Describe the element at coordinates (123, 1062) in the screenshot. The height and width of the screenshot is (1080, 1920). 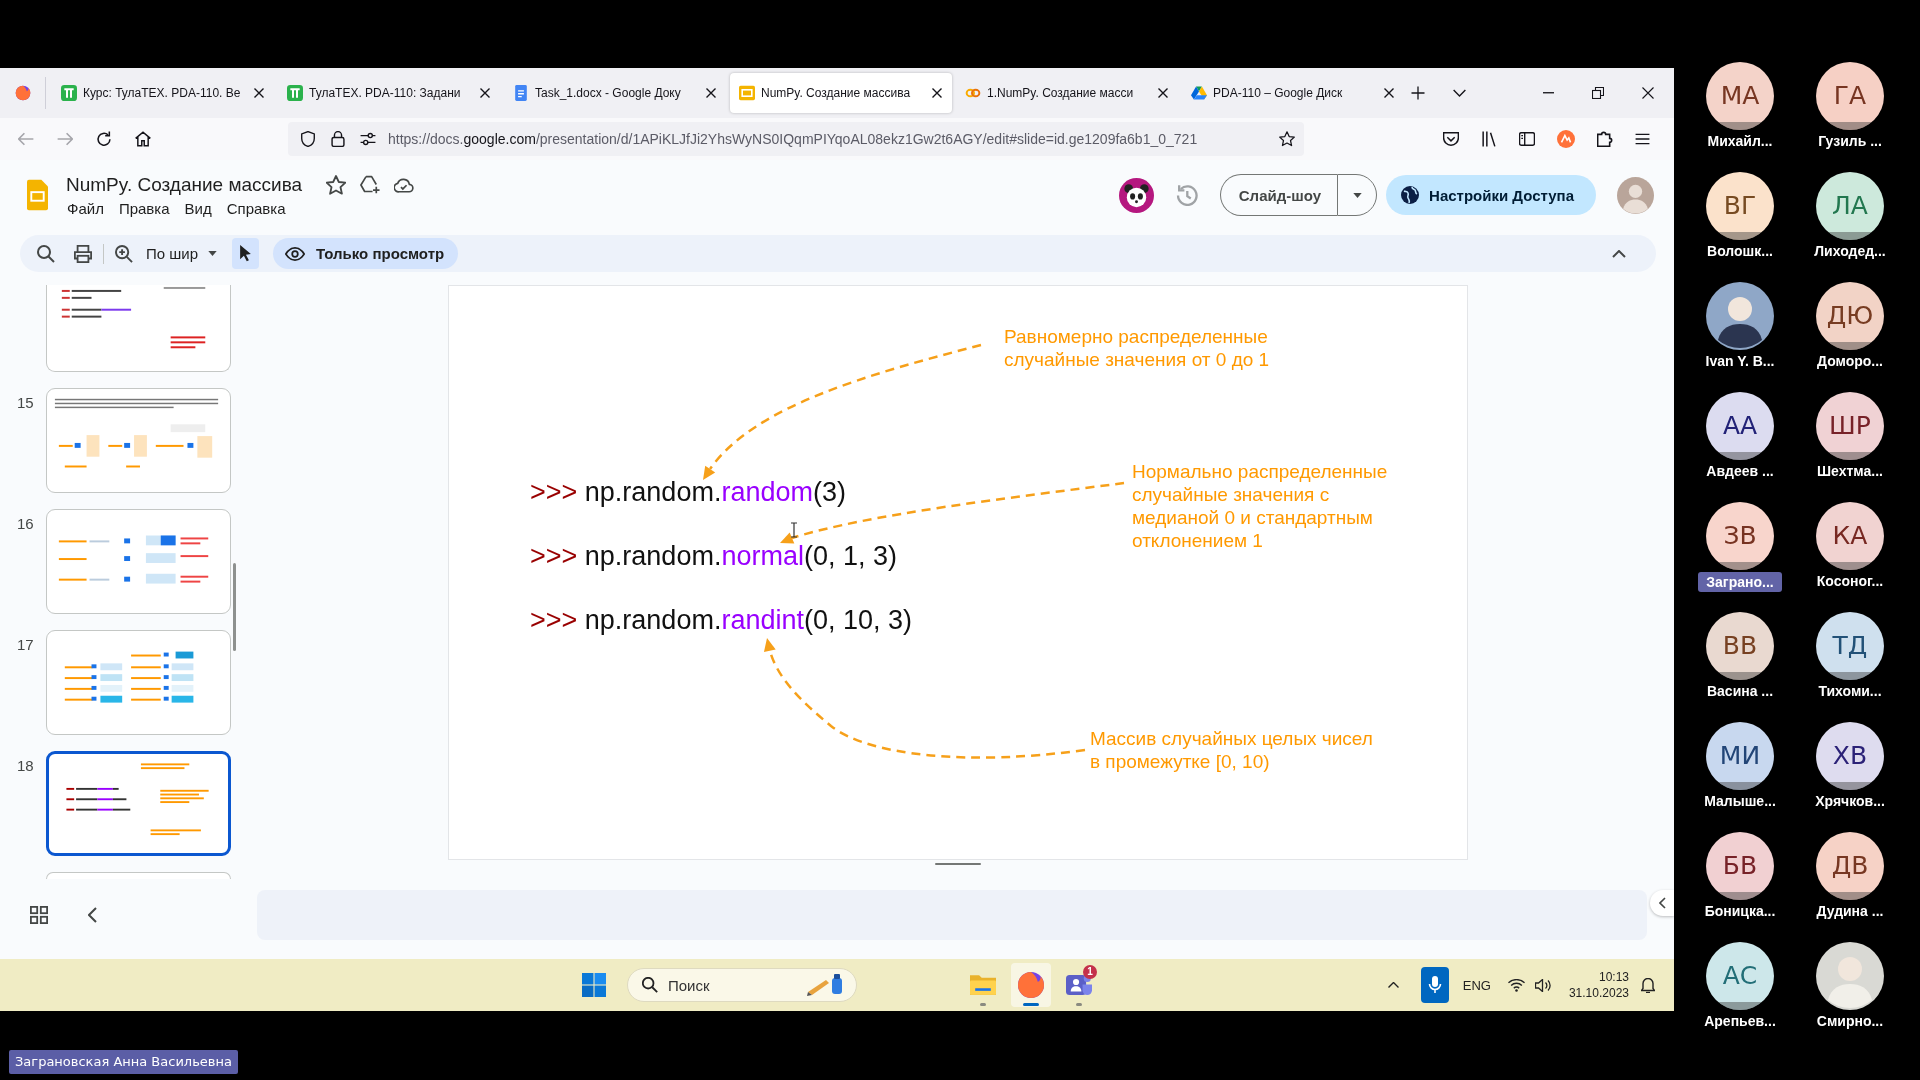
I see `presenter-name-label: Заграновская Анна Васильевна` at that location.